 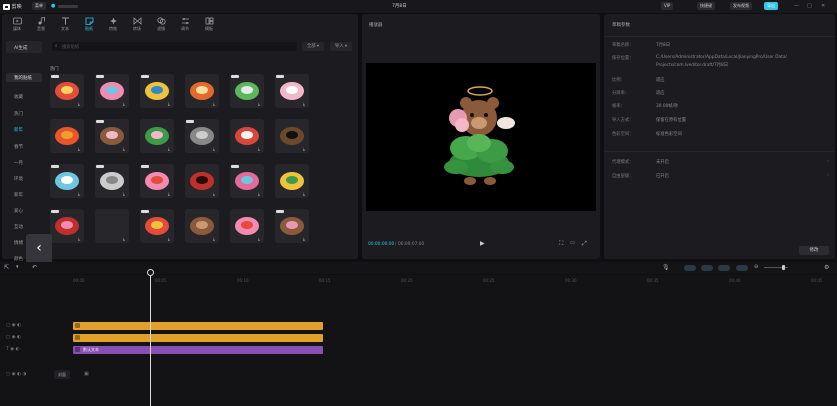 What do you see at coordinates (112, 136) in the screenshot?
I see `sticker-angel-bear: ⤓` at bounding box center [112, 136].